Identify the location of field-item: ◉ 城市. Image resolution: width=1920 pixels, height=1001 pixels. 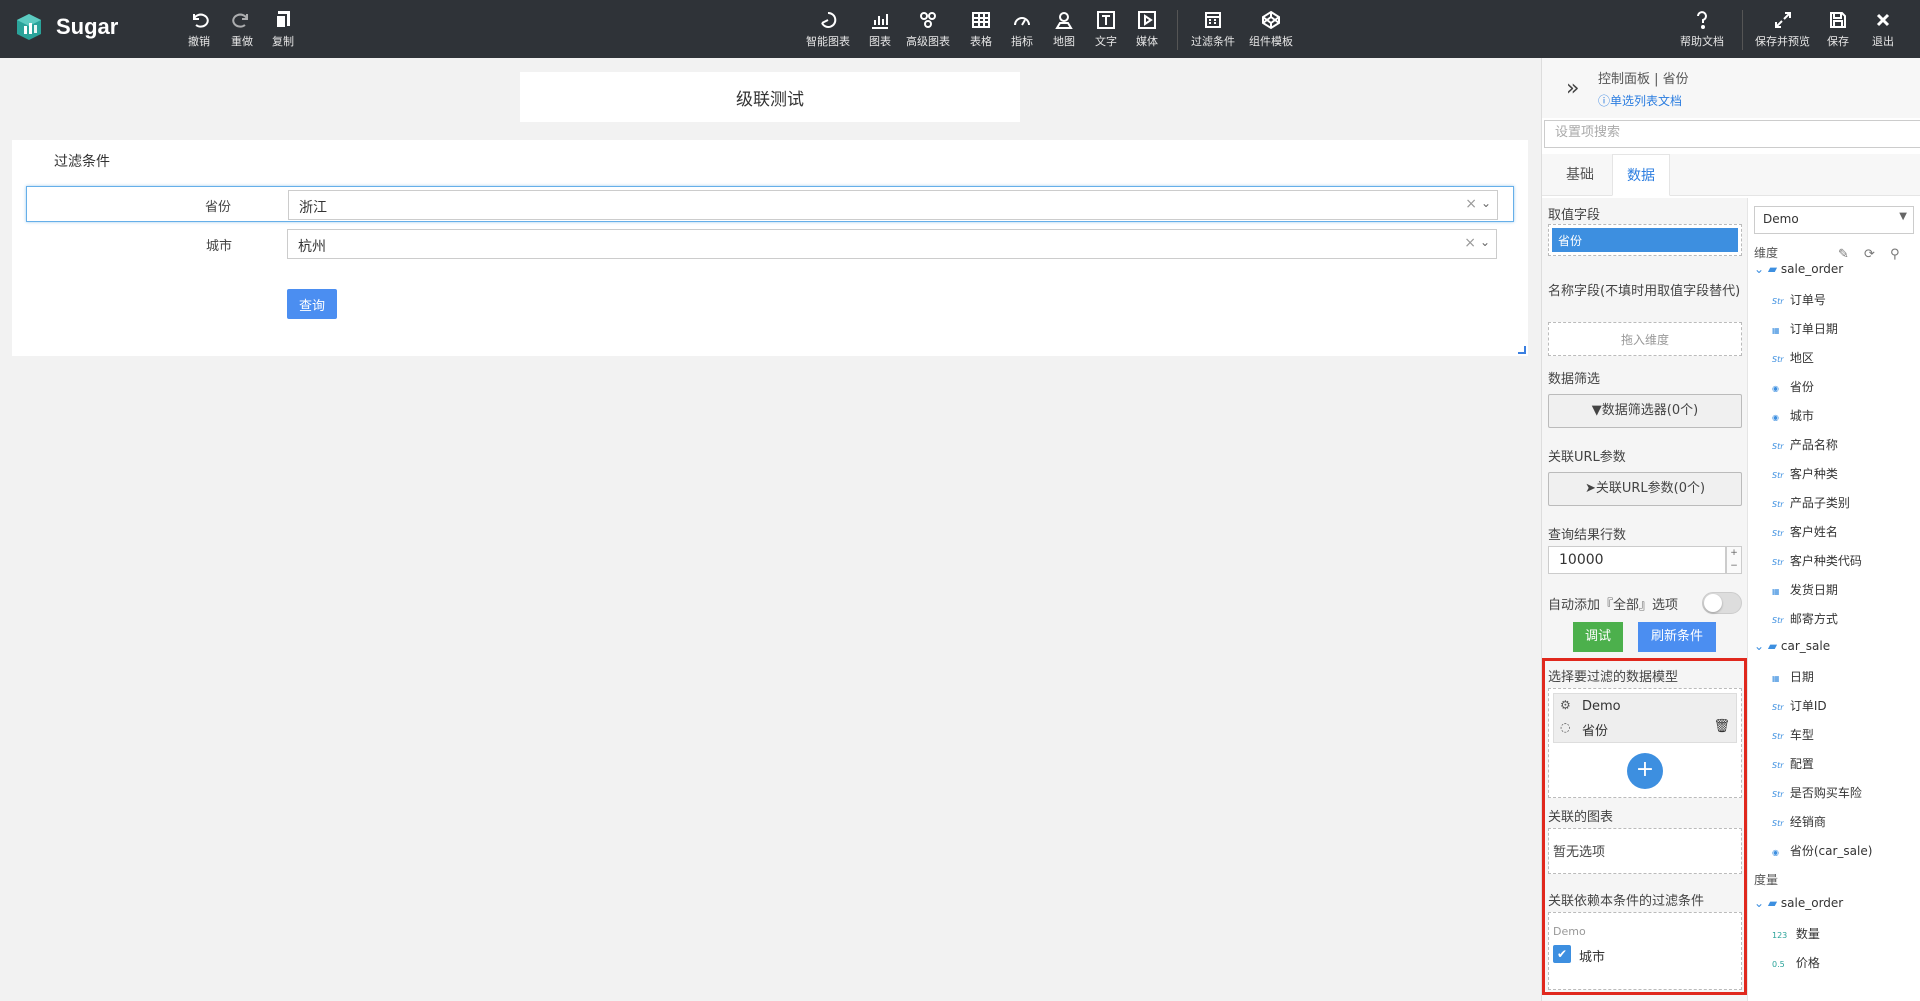
(1793, 415).